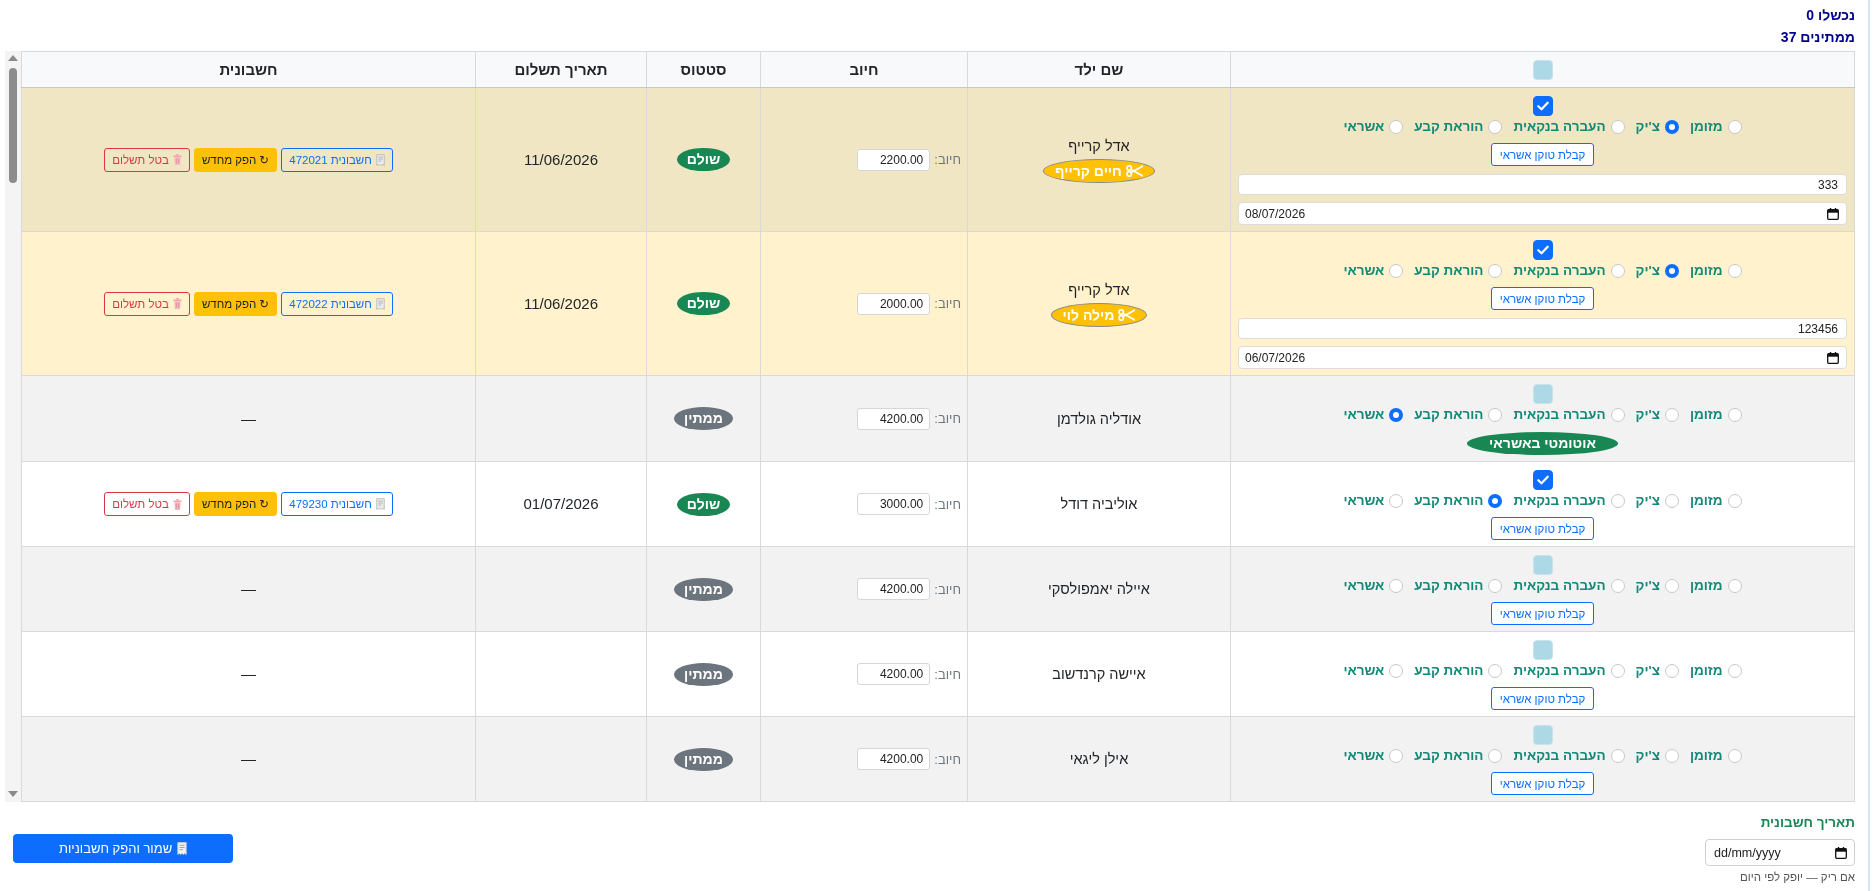 The width and height of the screenshot is (1876, 891). I want to click on reference-input: 123456, so click(1542, 328).